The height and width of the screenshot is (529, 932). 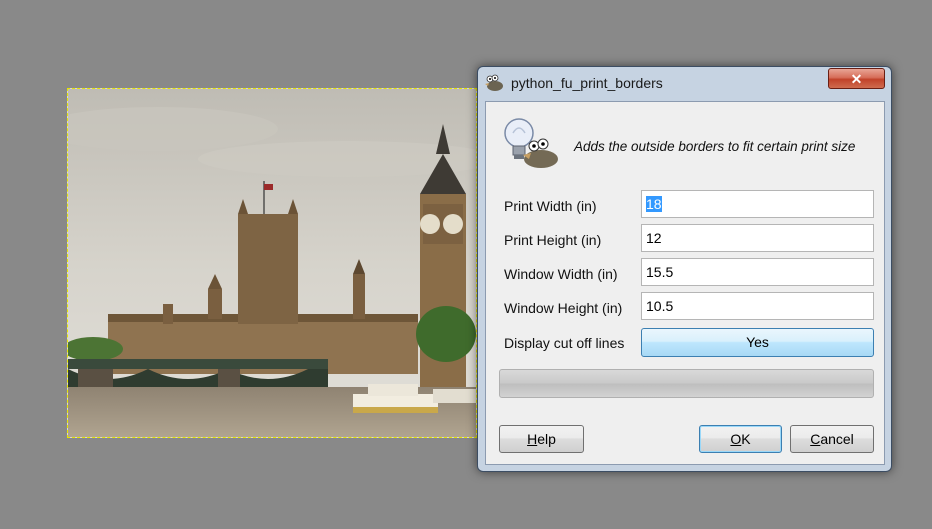 I want to click on cancel-label: ancel, so click(x=837, y=439).